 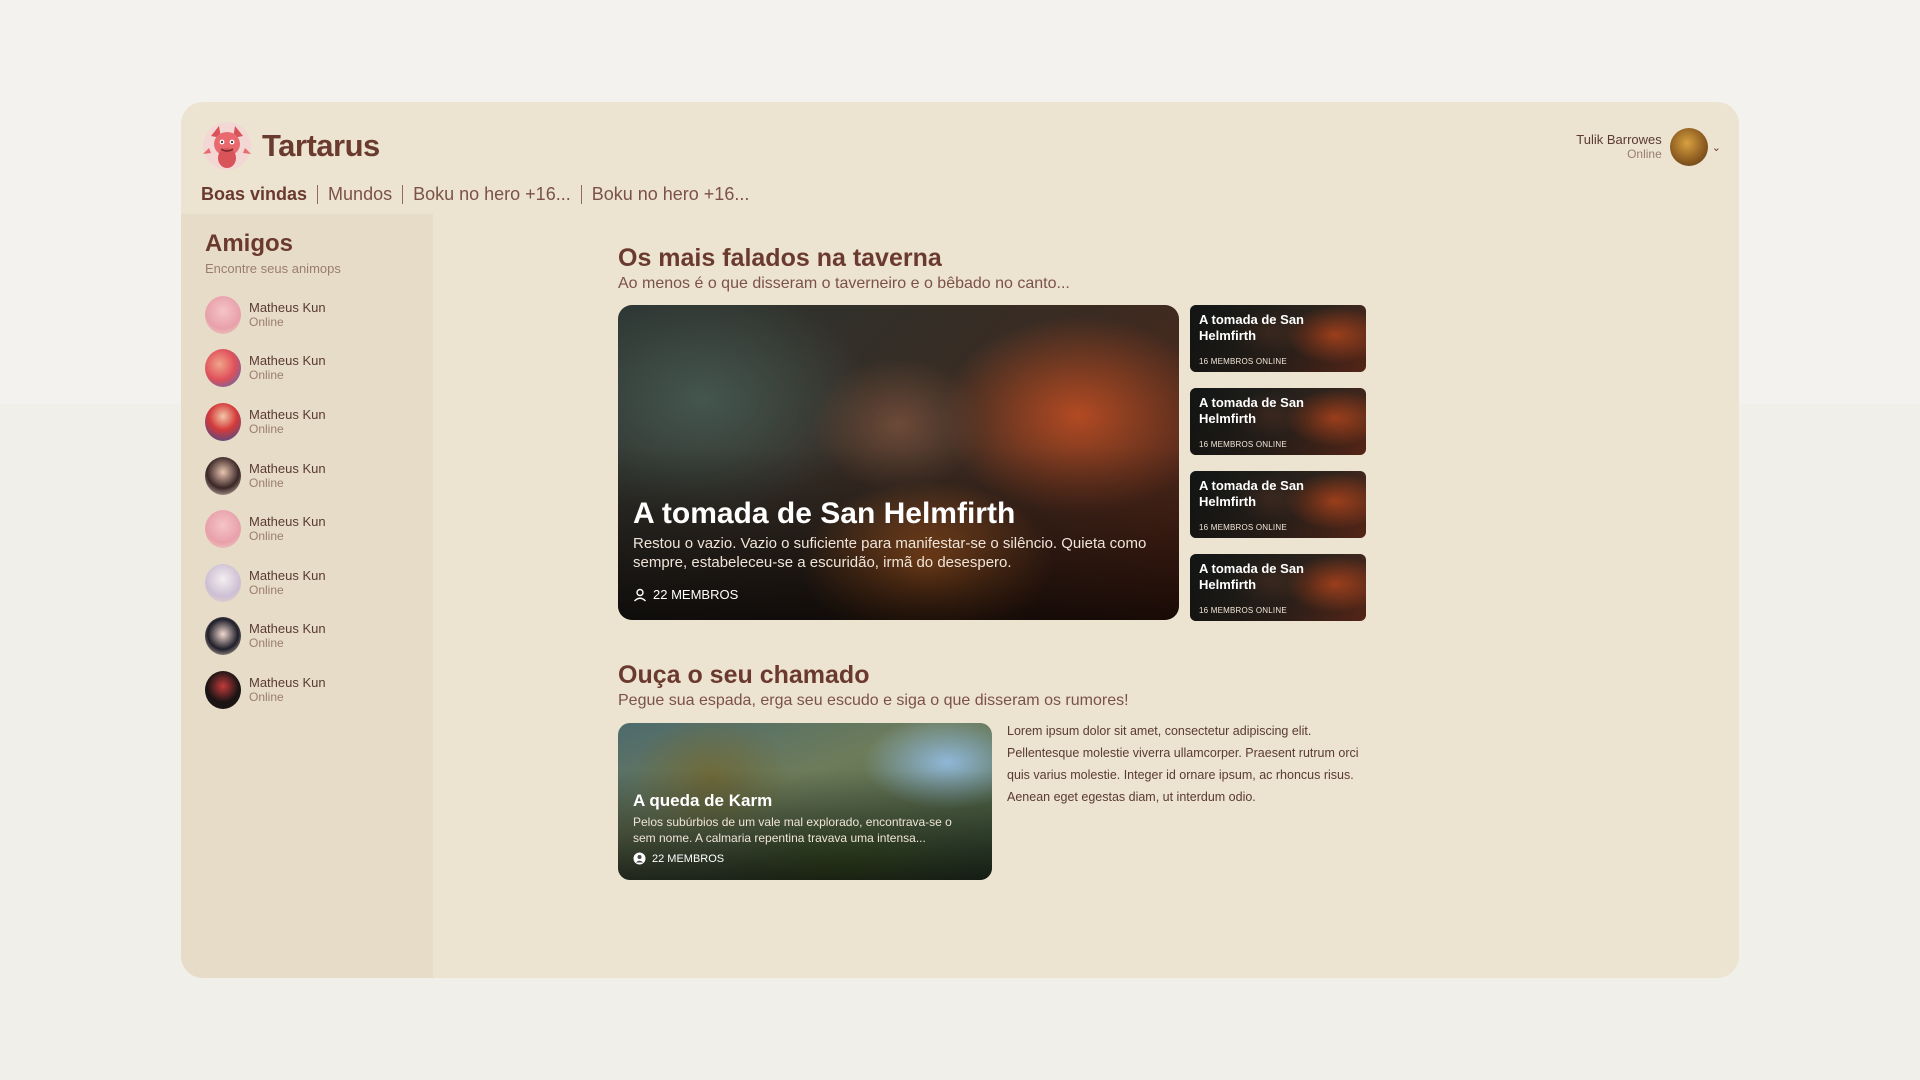 I want to click on dragon-logo-icon, so click(x=227, y=145).